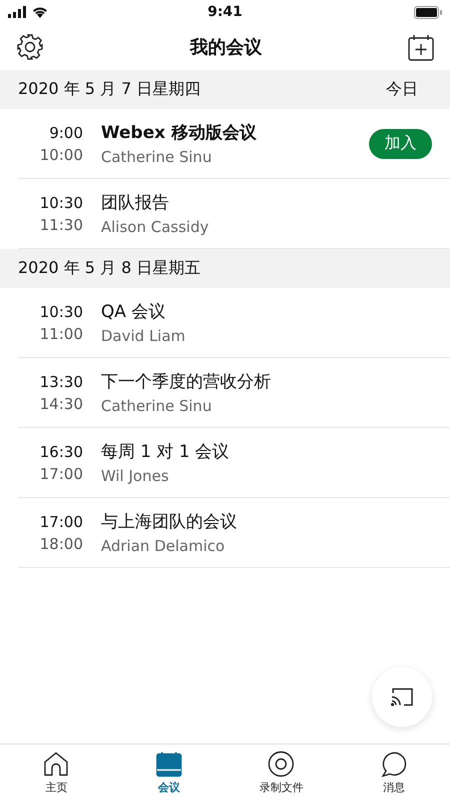  What do you see at coordinates (61, 225) in the screenshot?
I see `end-time: 11:30` at bounding box center [61, 225].